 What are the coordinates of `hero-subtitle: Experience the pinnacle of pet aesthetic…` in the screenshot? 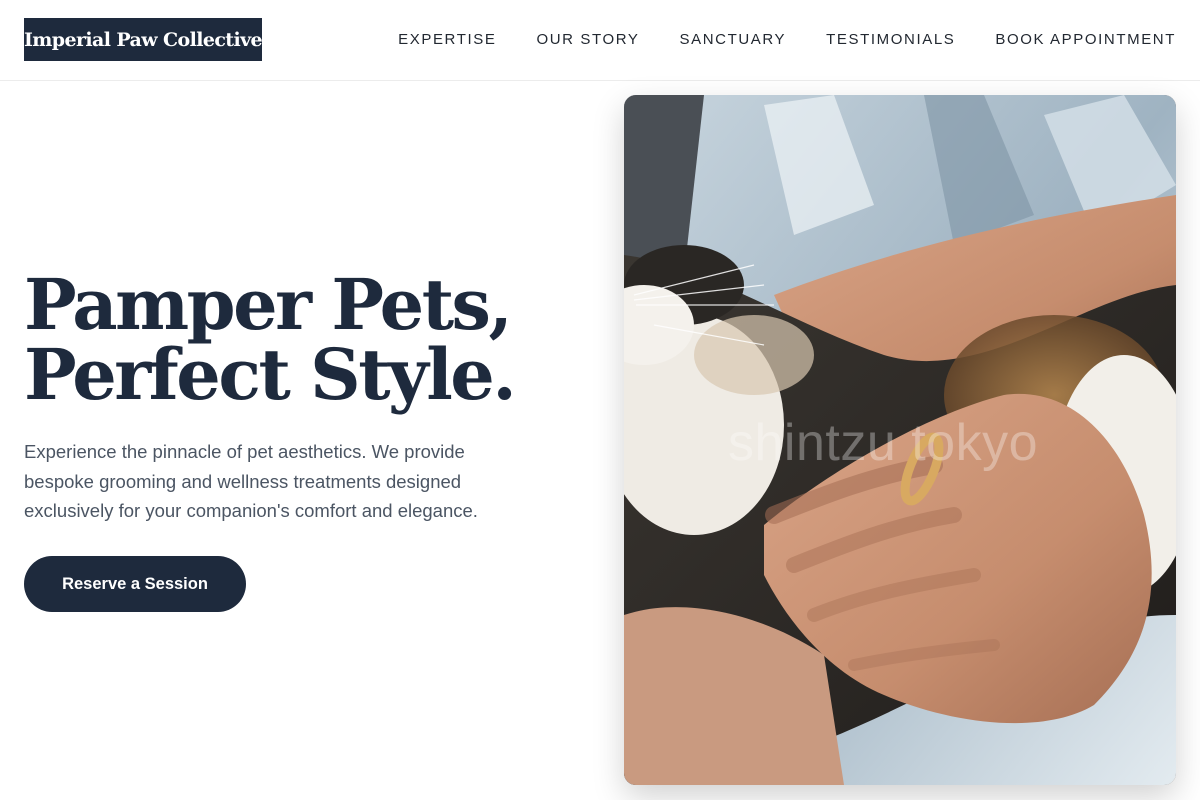 It's located at (251, 481).